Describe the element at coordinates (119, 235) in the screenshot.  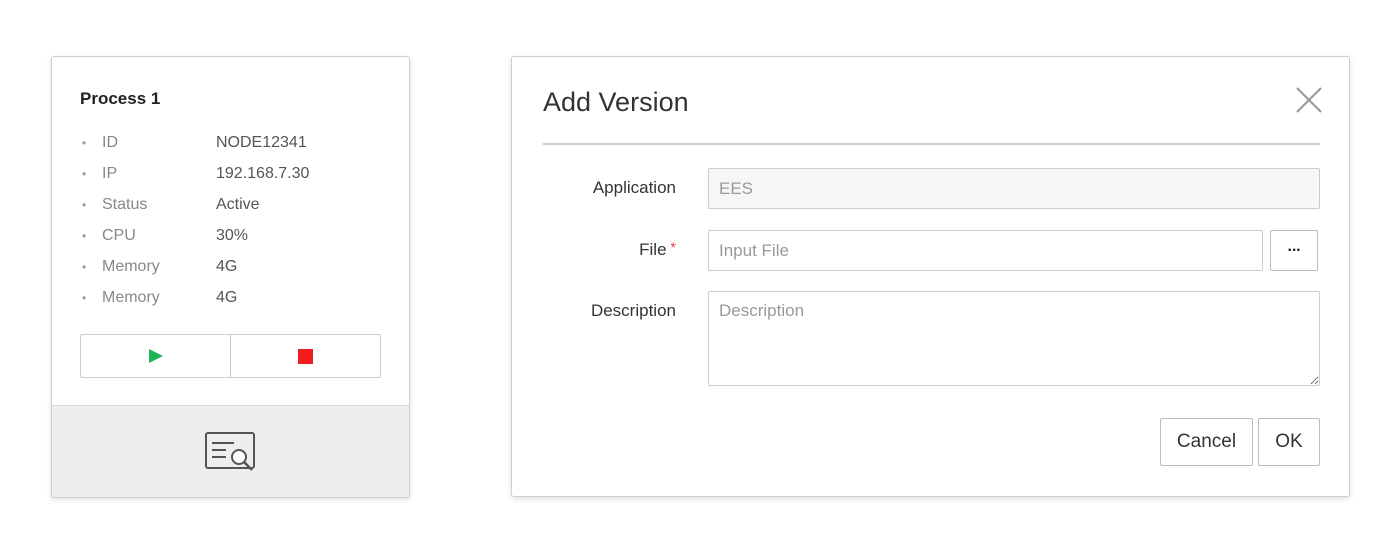
I see `property-key: CPU` at that location.